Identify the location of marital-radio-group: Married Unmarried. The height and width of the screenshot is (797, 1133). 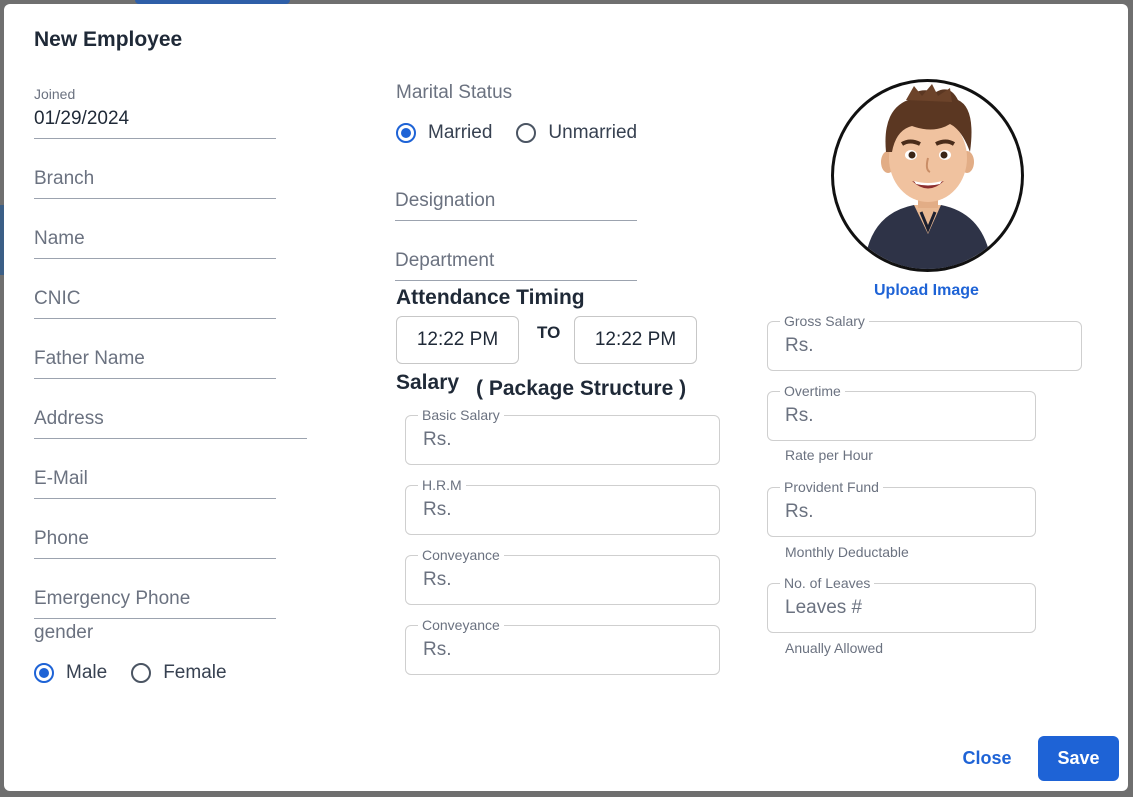
(528, 133).